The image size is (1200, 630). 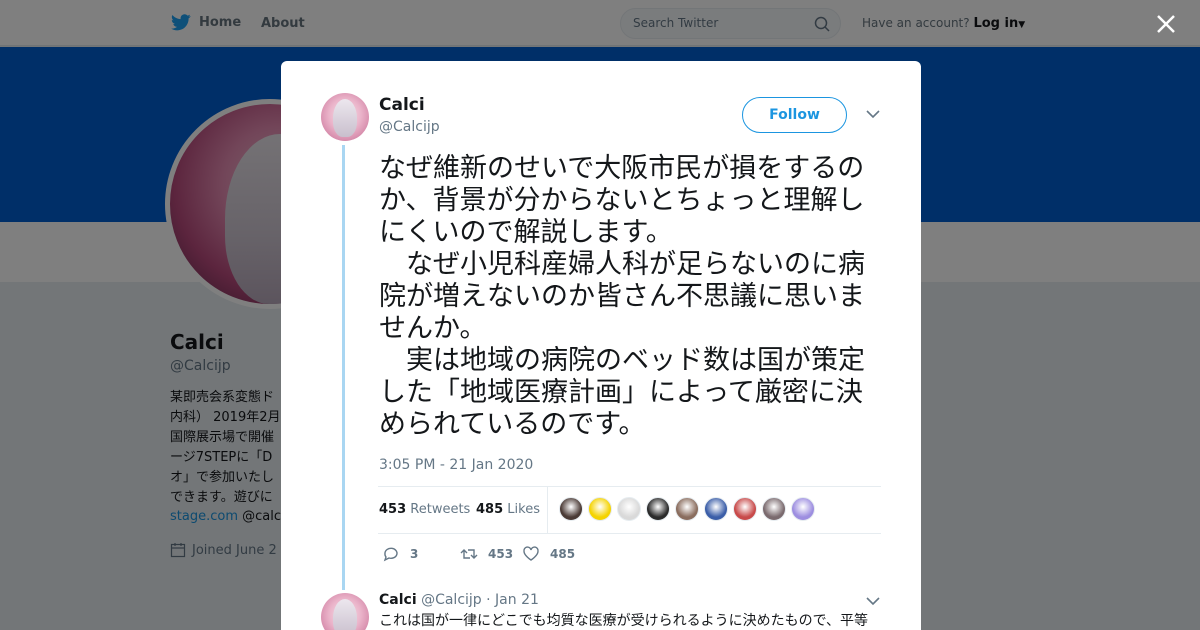 I want to click on liker-avatars, so click(x=687, y=509).